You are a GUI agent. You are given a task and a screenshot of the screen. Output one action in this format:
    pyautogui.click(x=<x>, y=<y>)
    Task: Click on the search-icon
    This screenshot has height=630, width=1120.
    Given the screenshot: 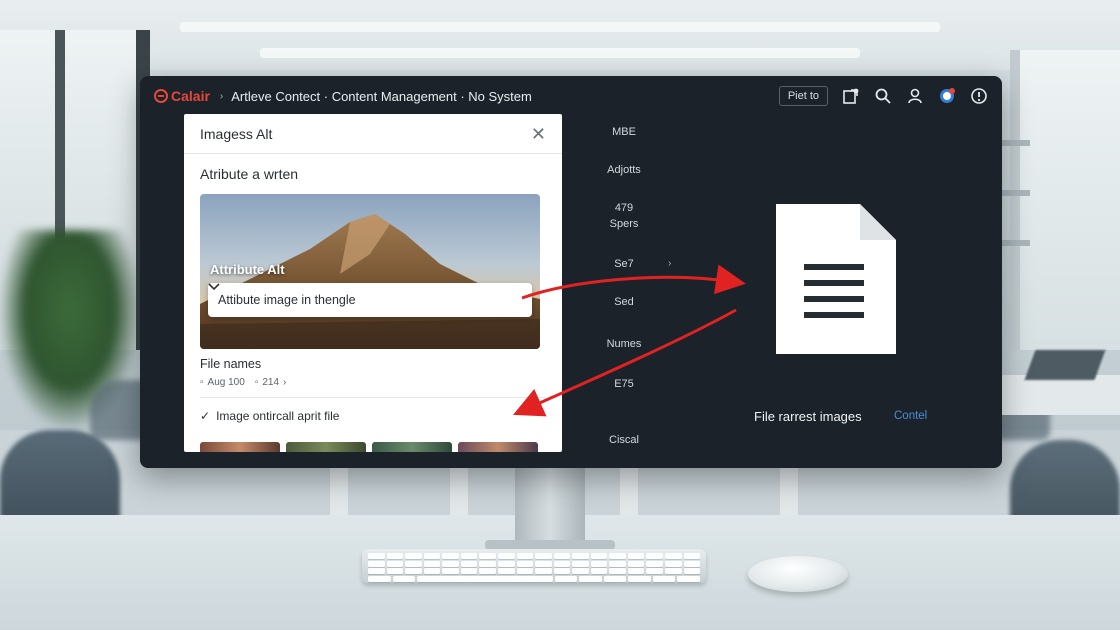 What is the action you would take?
    pyautogui.click(x=883, y=96)
    